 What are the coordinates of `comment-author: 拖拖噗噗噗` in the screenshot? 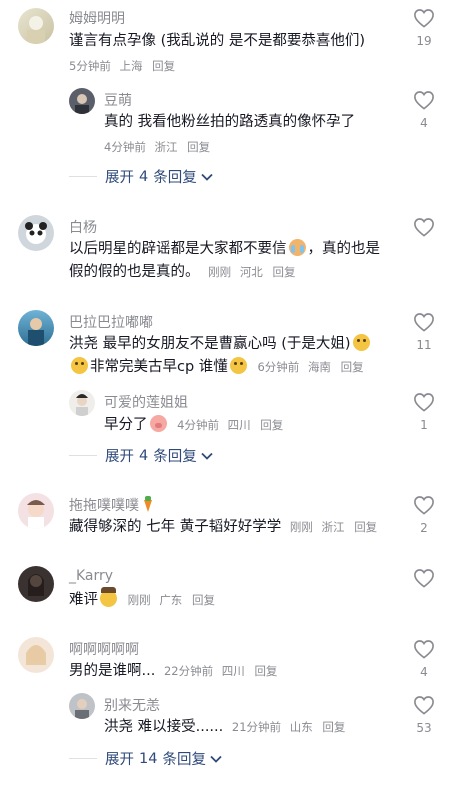 It's located at (110, 505).